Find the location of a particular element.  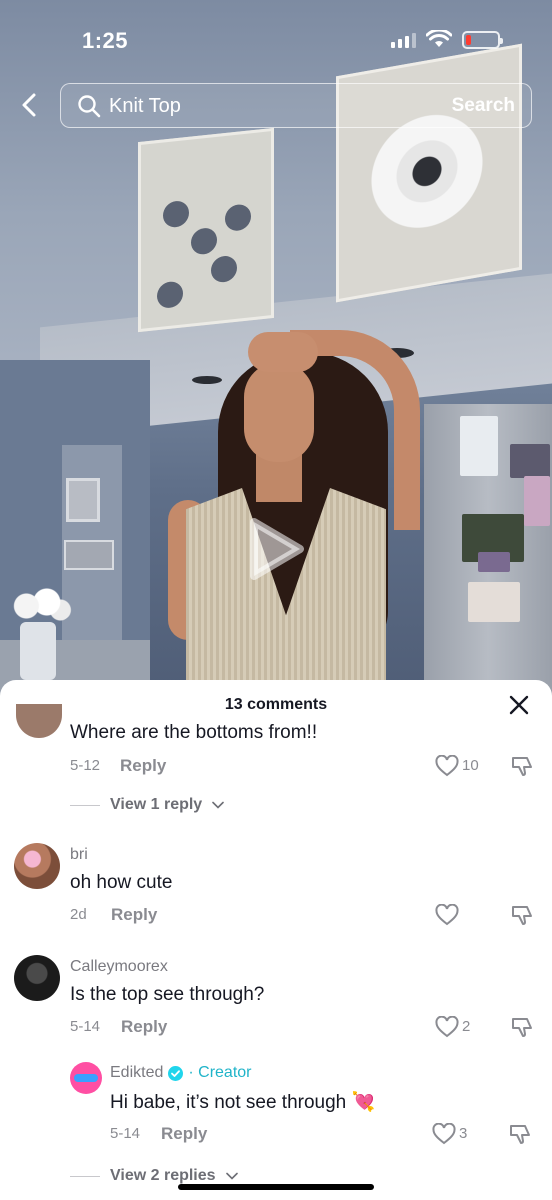

reply-text: Hi babe, it’s not see through 💘 is located at coordinates (243, 1102).